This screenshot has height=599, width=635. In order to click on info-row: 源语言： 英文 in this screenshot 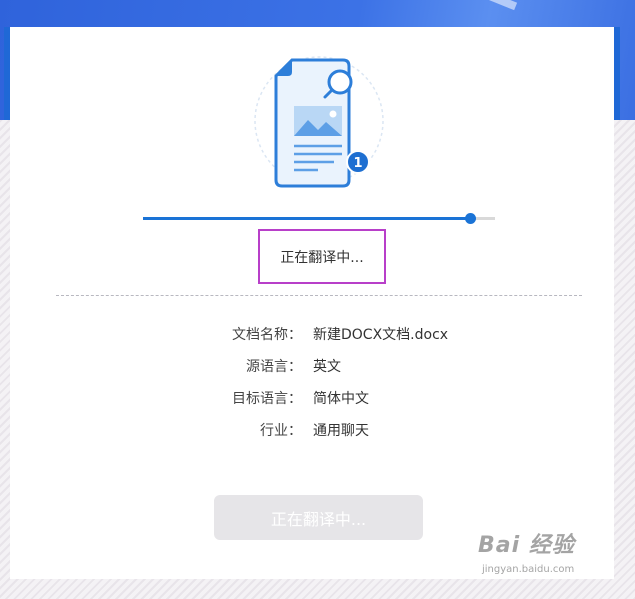, I will do `click(317, 366)`.